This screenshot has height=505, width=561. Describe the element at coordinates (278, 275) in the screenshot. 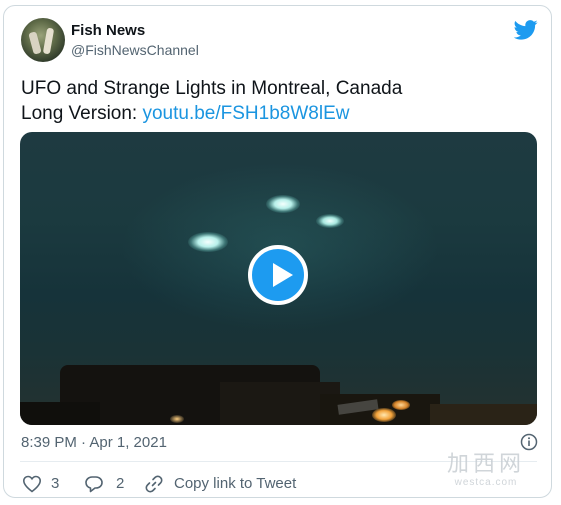

I see `play-icon` at that location.